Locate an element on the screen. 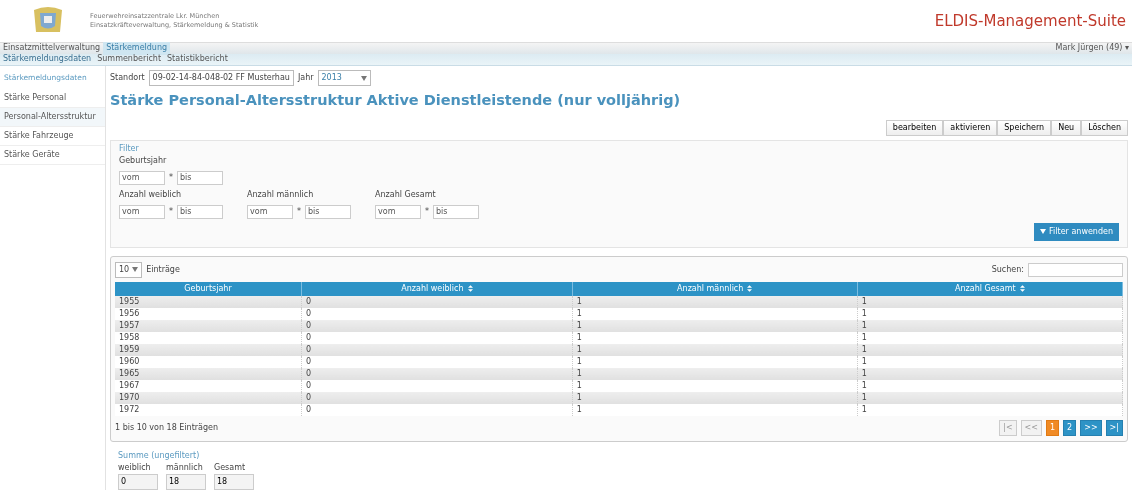 The image size is (1132, 491). toolbar-button: Löschen is located at coordinates (1104, 127).